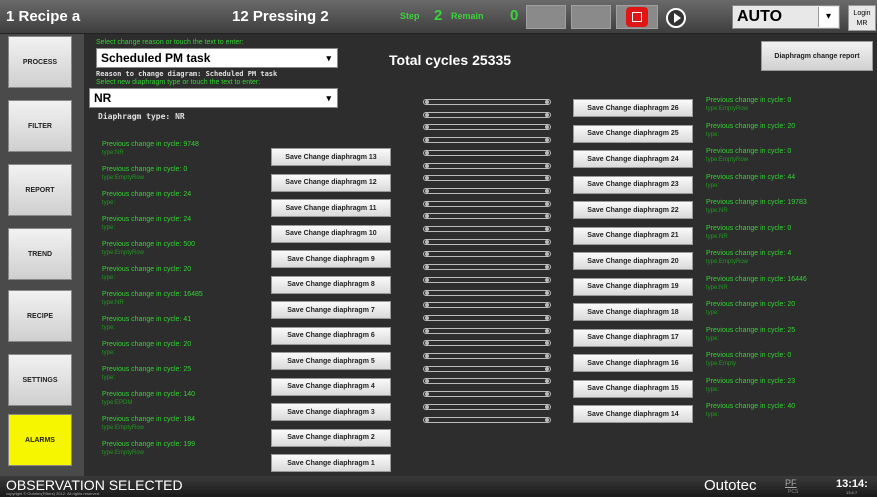 This screenshot has height=497, width=877. What do you see at coordinates (280, 16) in the screenshot?
I see `pressing-name: 12 Pressing 2` at bounding box center [280, 16].